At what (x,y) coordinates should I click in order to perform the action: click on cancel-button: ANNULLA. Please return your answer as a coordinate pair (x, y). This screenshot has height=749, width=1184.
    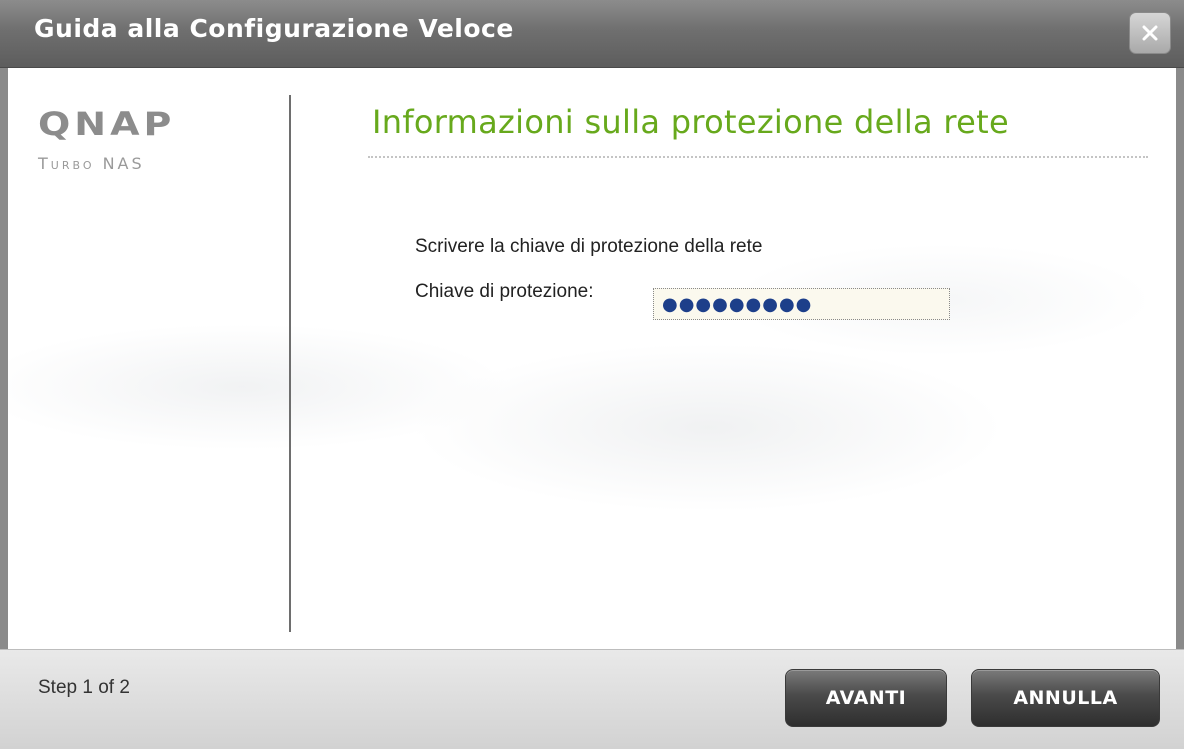
    Looking at the image, I should click on (1065, 698).